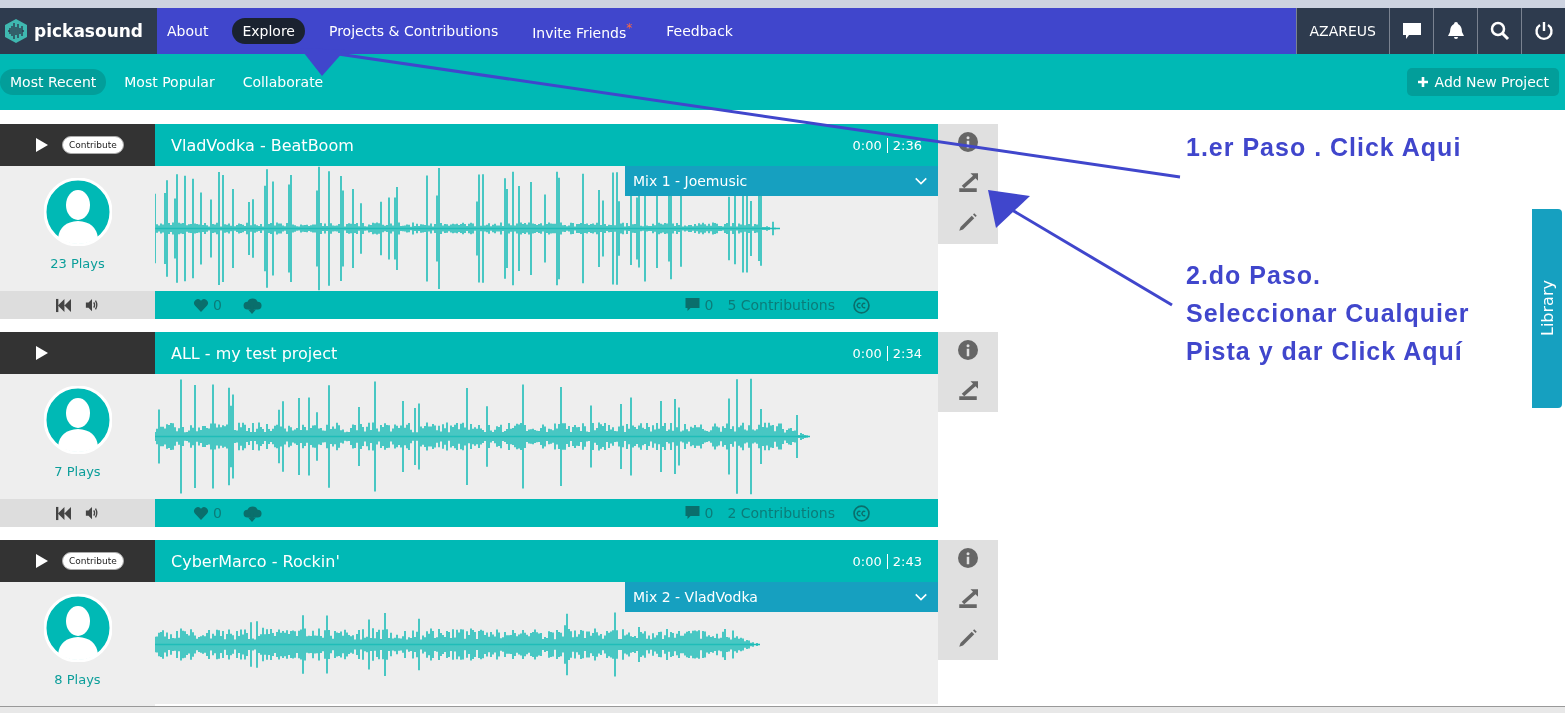 This screenshot has height=713, width=1565. Describe the element at coordinates (781, 305) in the screenshot. I see `contributions-count: 5 Contributions` at that location.